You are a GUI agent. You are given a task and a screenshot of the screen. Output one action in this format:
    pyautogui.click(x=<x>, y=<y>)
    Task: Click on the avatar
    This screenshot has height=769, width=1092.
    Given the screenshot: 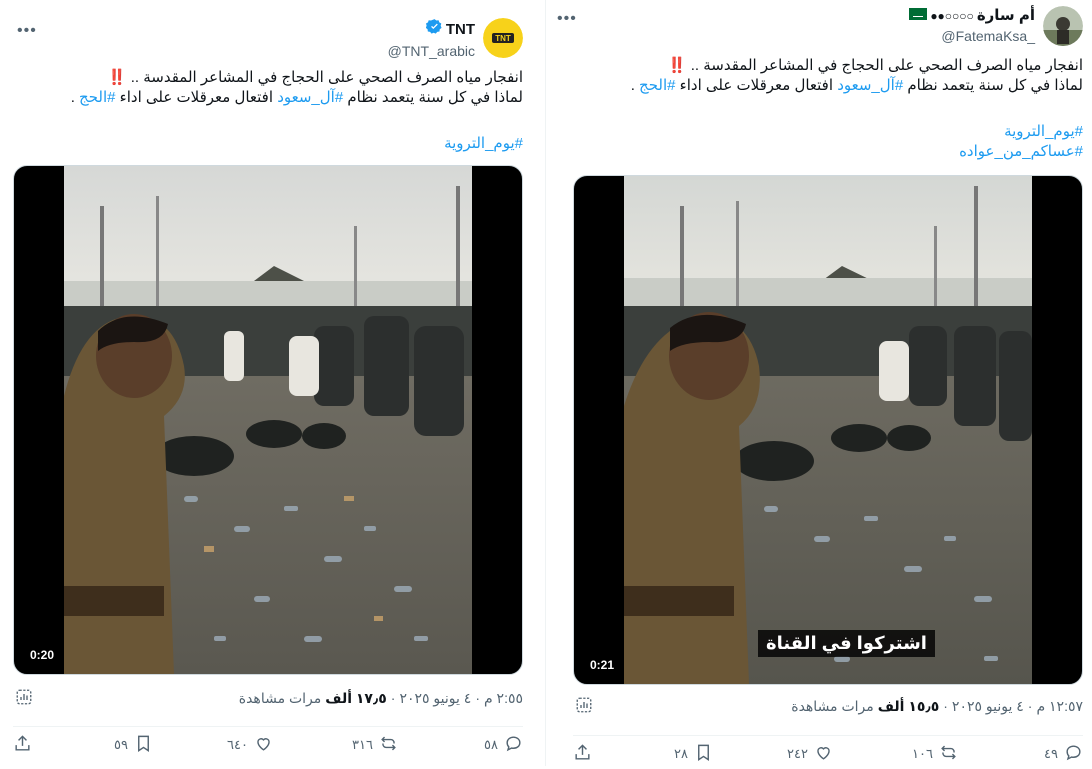 What is the action you would take?
    pyautogui.click(x=1063, y=26)
    